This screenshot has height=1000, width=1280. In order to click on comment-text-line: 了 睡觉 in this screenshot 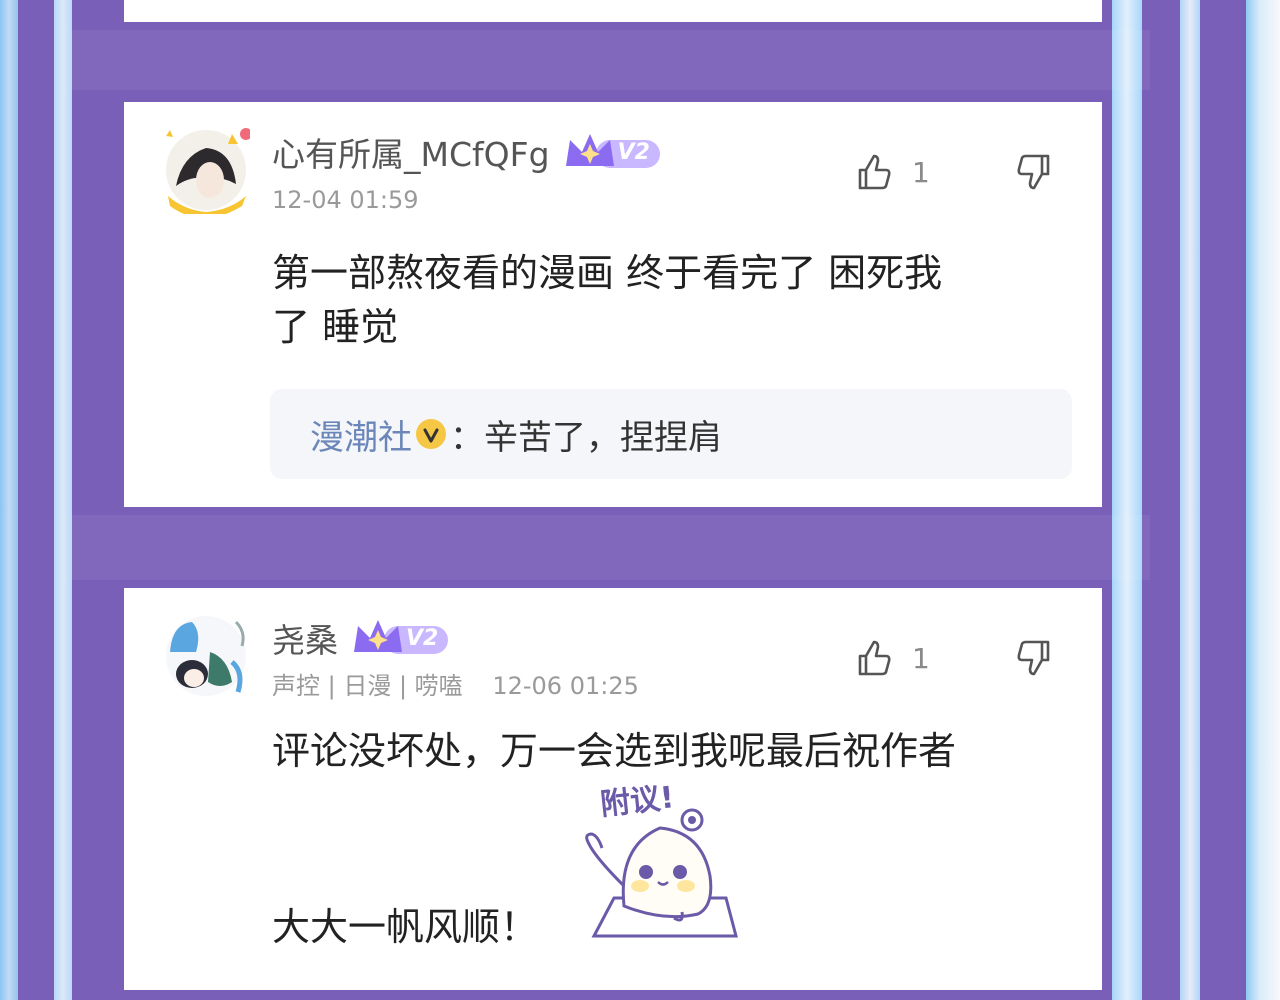, I will do `click(335, 327)`.